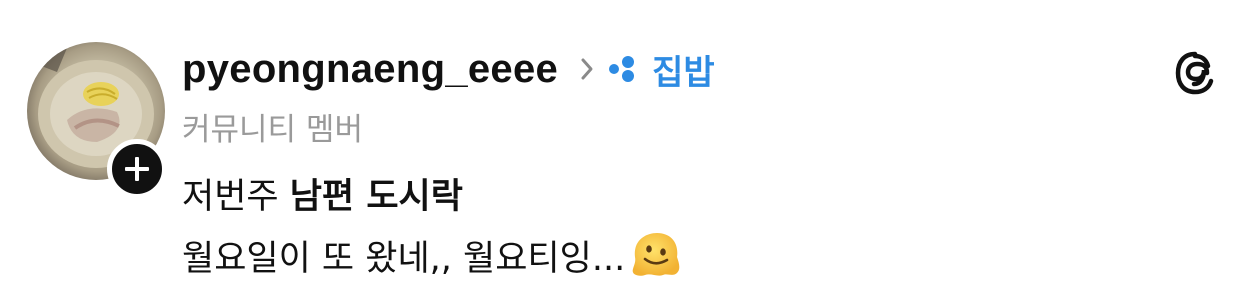 The width and height of the screenshot is (1260, 297). I want to click on plus-icon, so click(137, 169).